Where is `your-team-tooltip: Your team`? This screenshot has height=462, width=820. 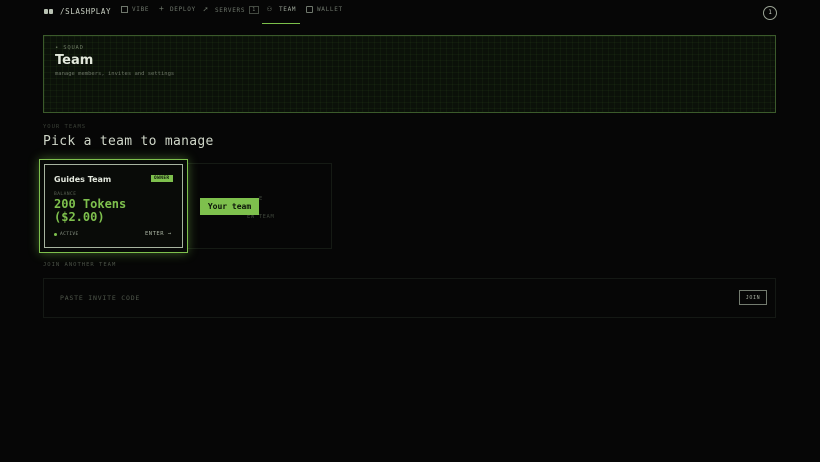
your-team-tooltip: Your team is located at coordinates (229, 206).